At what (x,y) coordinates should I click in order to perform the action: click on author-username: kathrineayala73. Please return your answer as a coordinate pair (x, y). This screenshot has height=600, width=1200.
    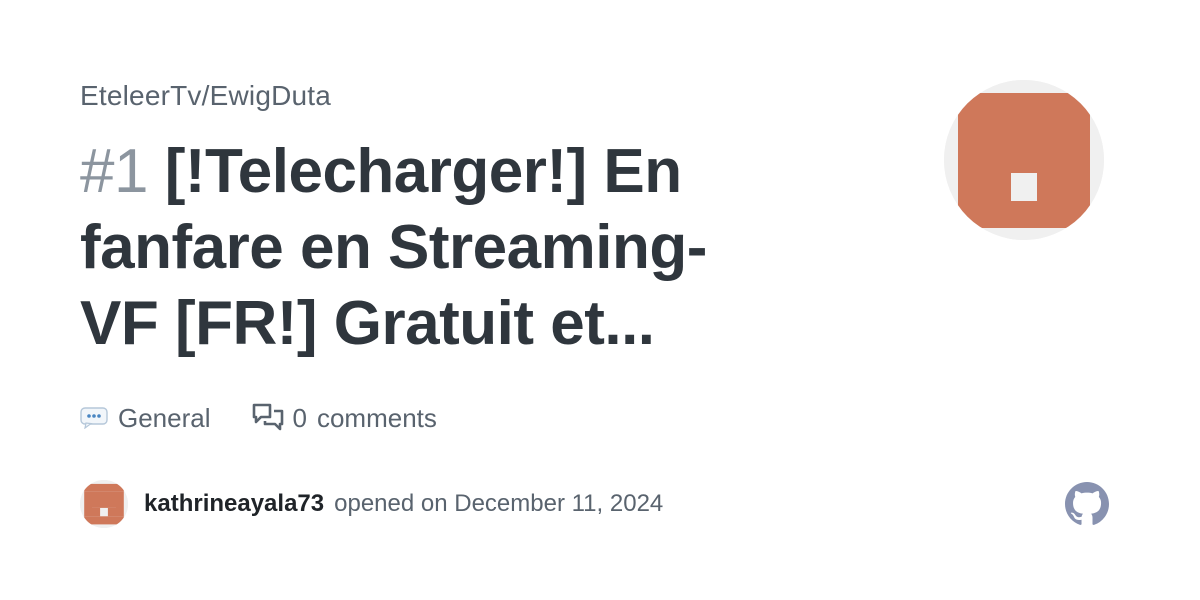
    Looking at the image, I should click on (234, 504).